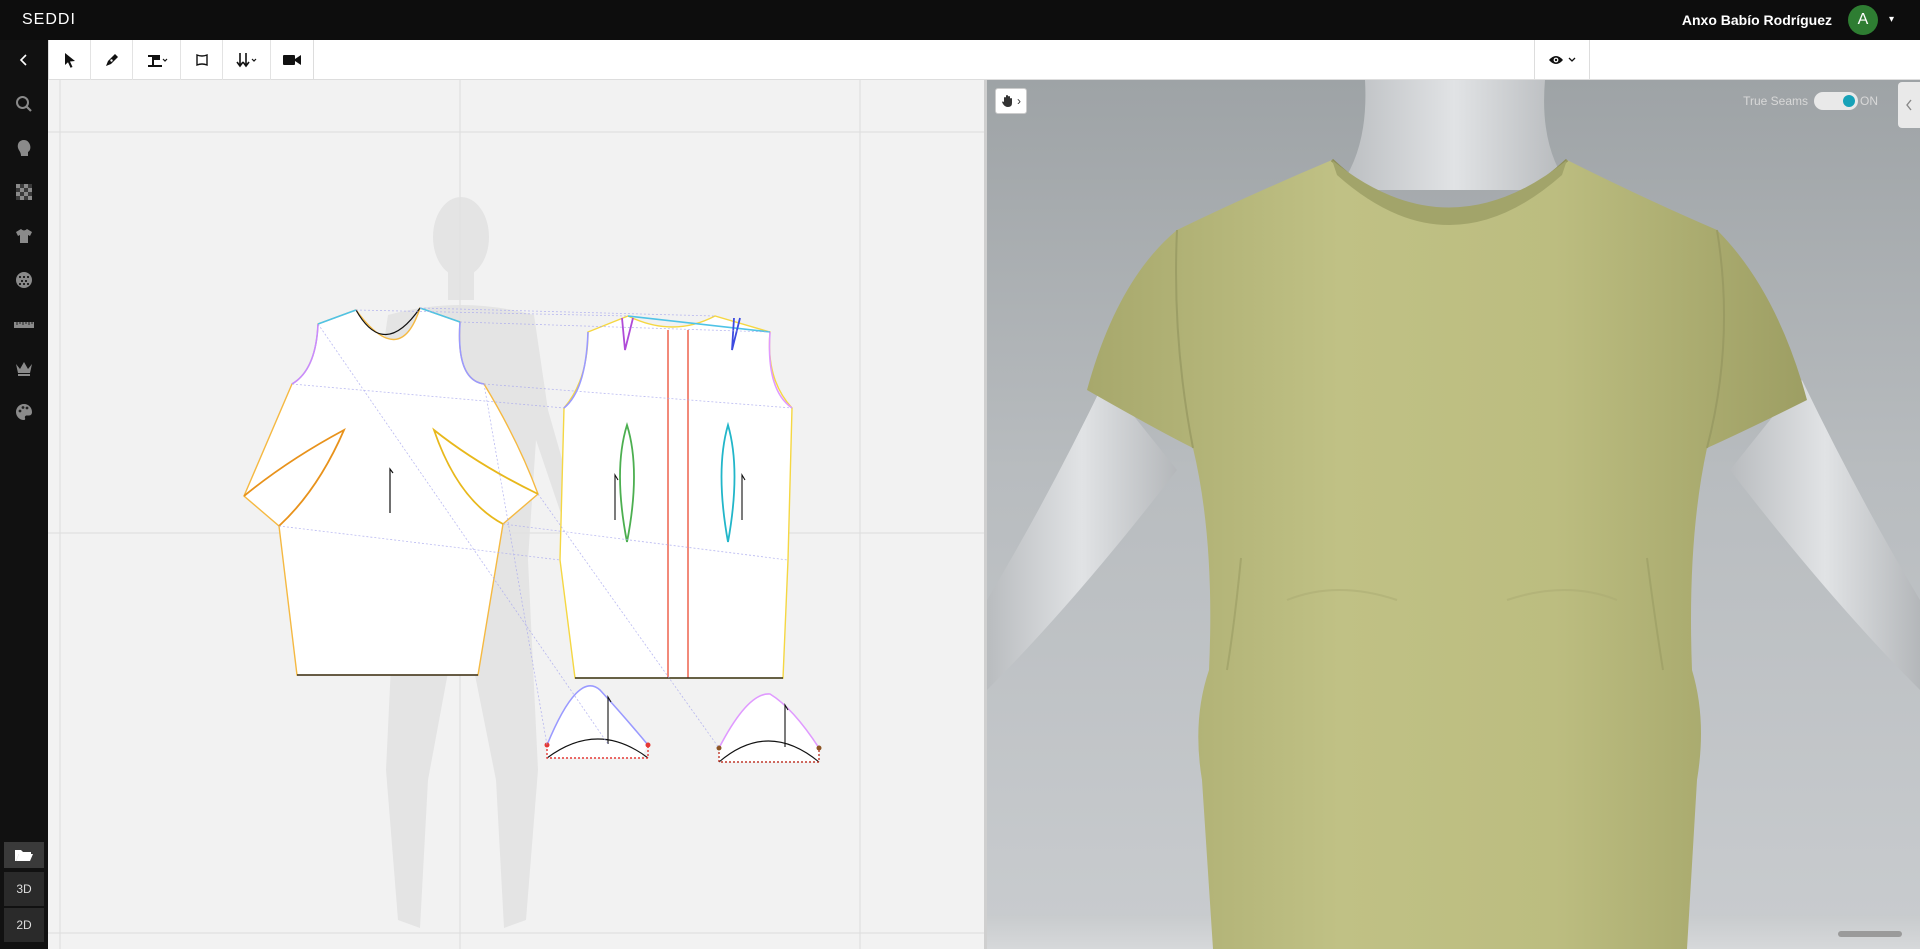  I want to click on true-seams-toggle, so click(1836, 101).